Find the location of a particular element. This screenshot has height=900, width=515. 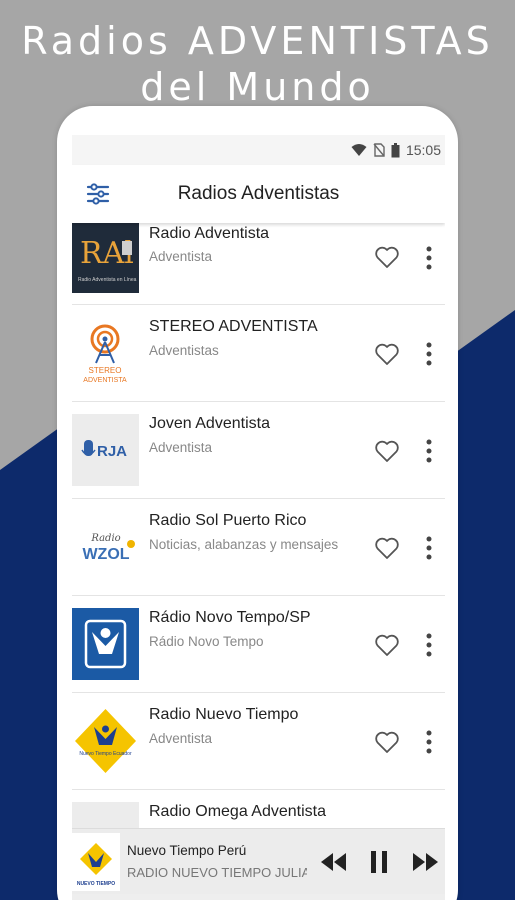

station-title: Radio Nuevo Tiempo is located at coordinates (224, 714).